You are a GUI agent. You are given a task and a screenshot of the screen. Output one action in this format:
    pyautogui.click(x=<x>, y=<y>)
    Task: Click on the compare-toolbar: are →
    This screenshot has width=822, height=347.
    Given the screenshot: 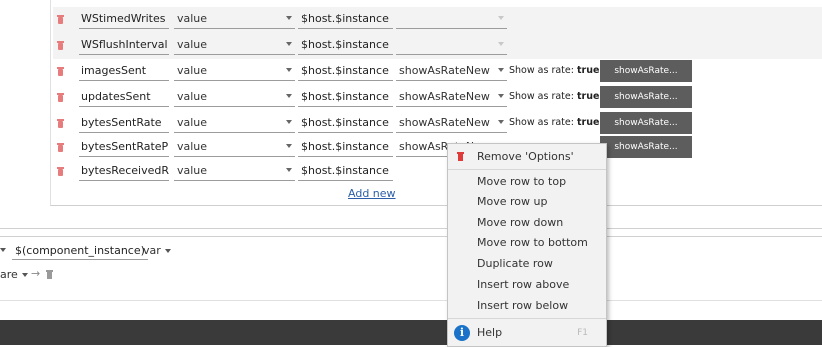 What is the action you would take?
    pyautogui.click(x=100, y=275)
    